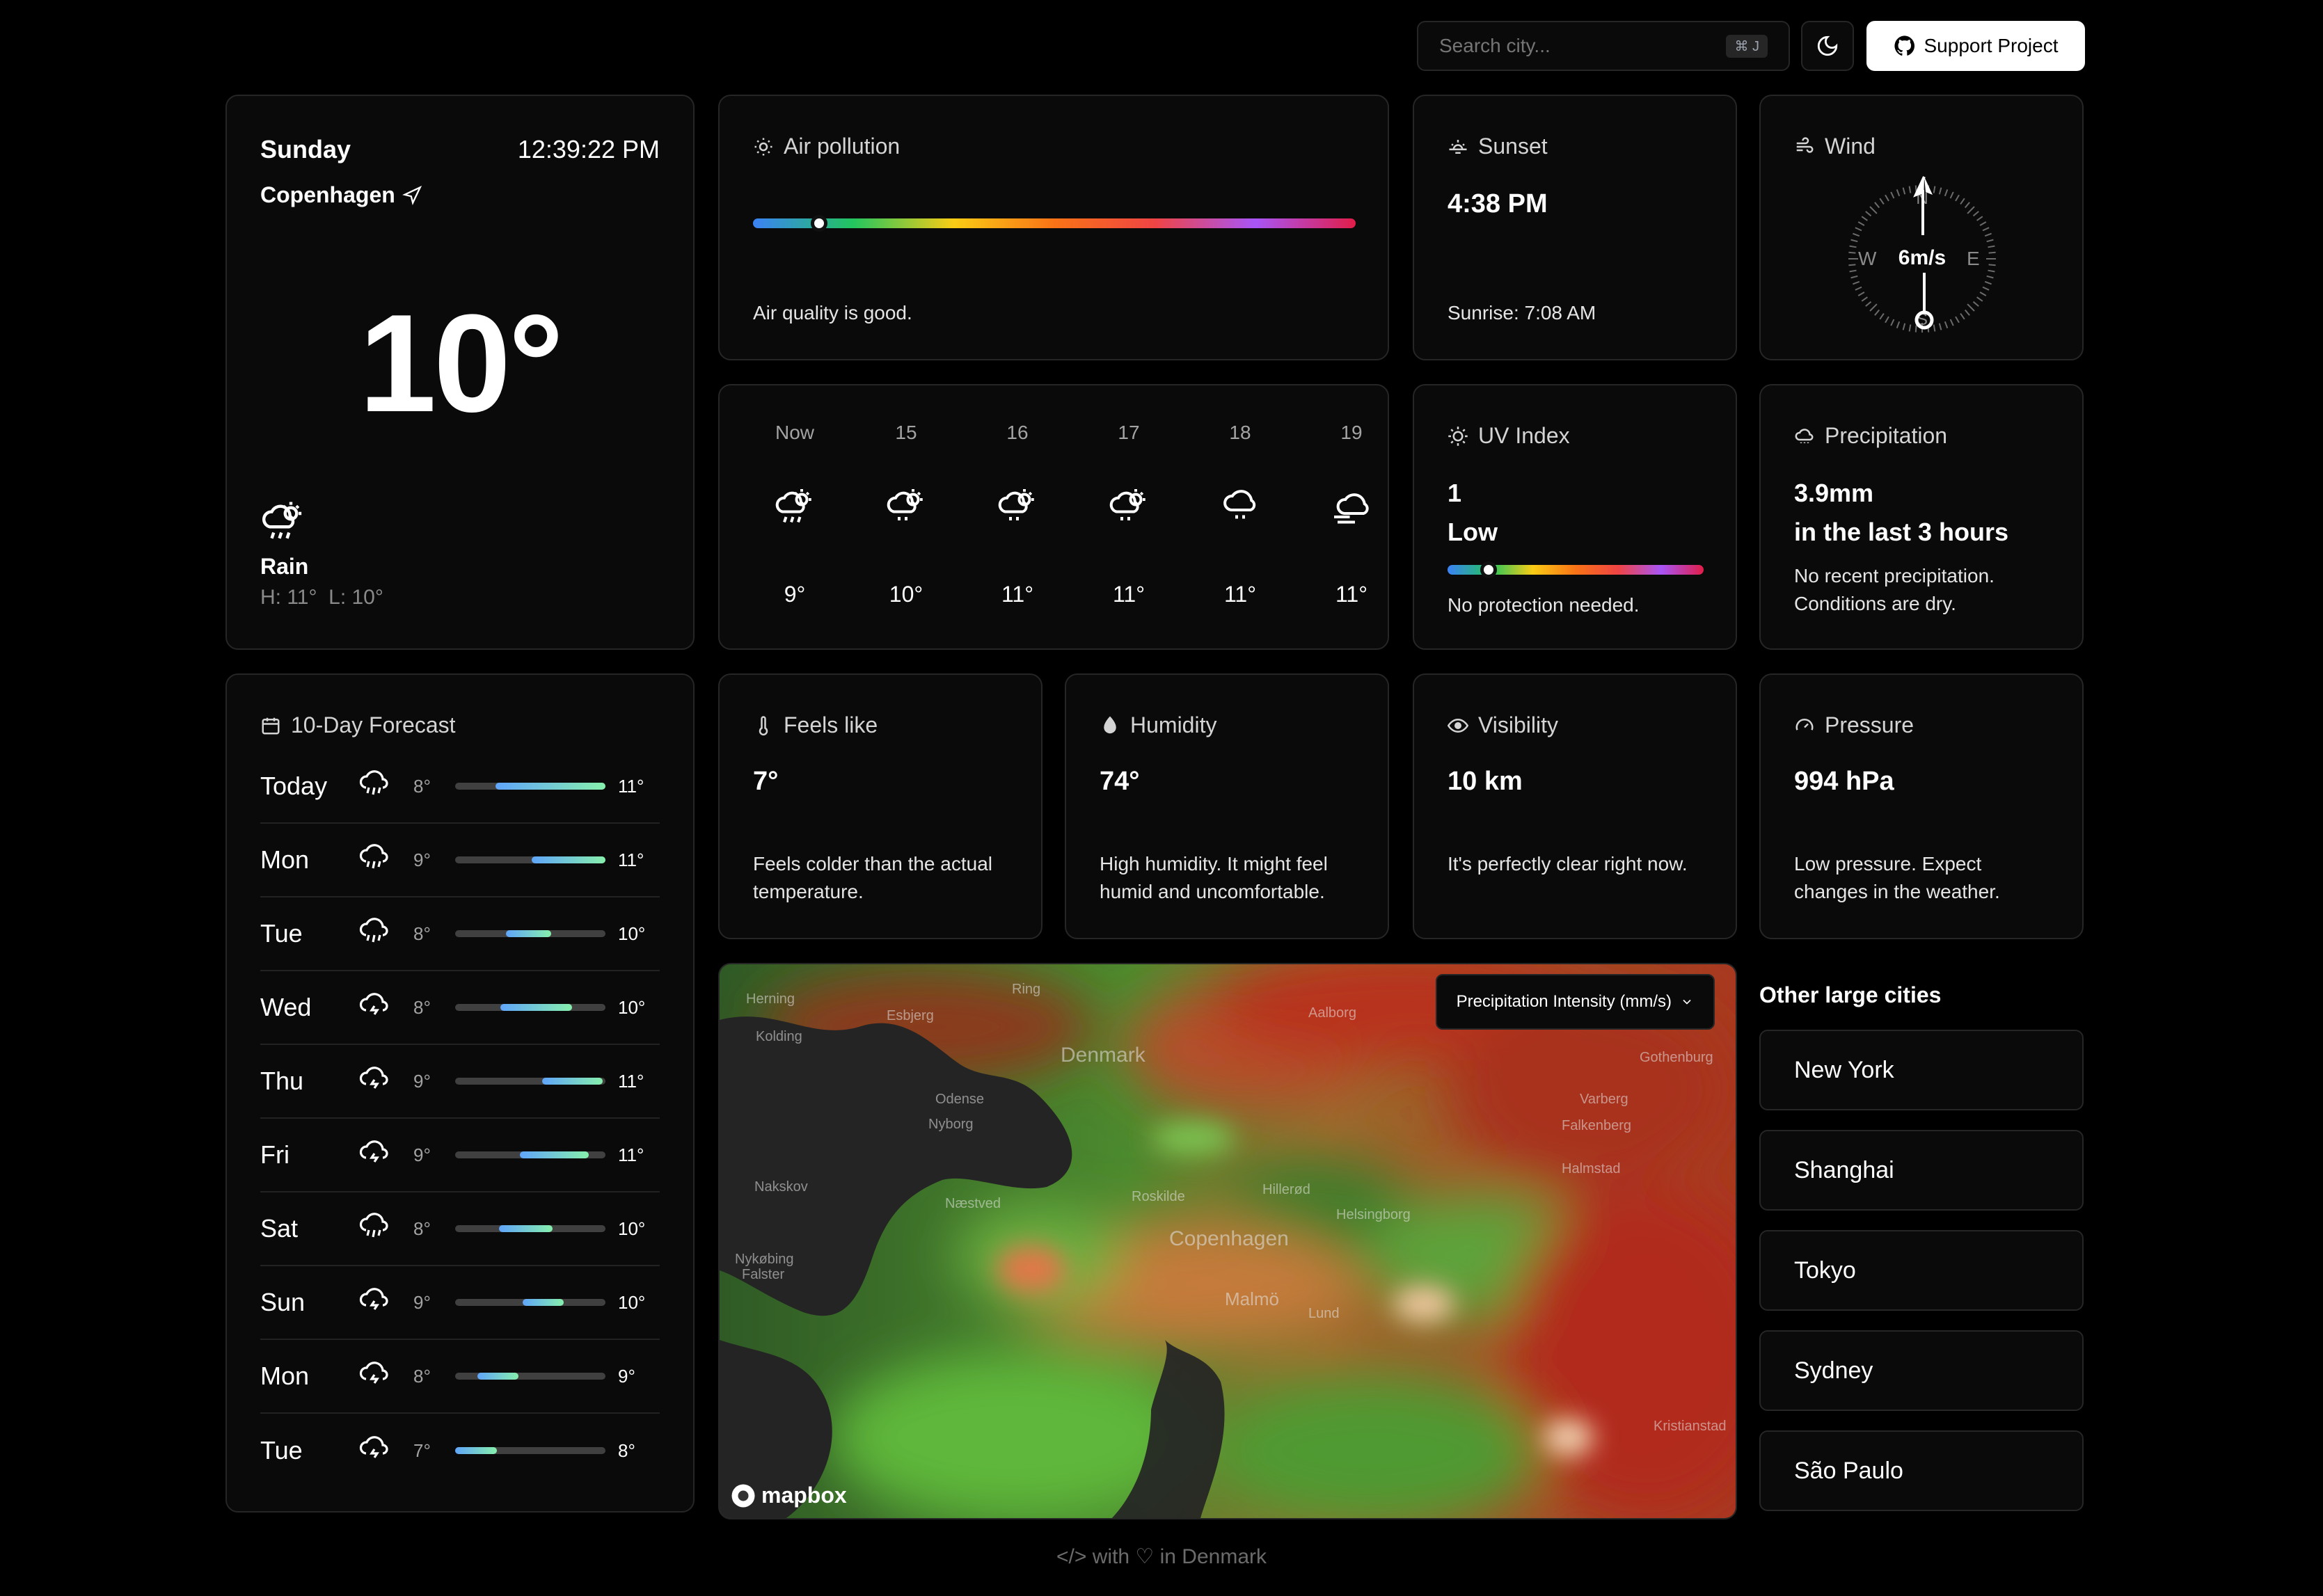 The image size is (2323, 1596). Describe the element at coordinates (1575, 517) in the screenshot. I see `uv-index-card: UV Index 1 Low No protection needed.` at that location.